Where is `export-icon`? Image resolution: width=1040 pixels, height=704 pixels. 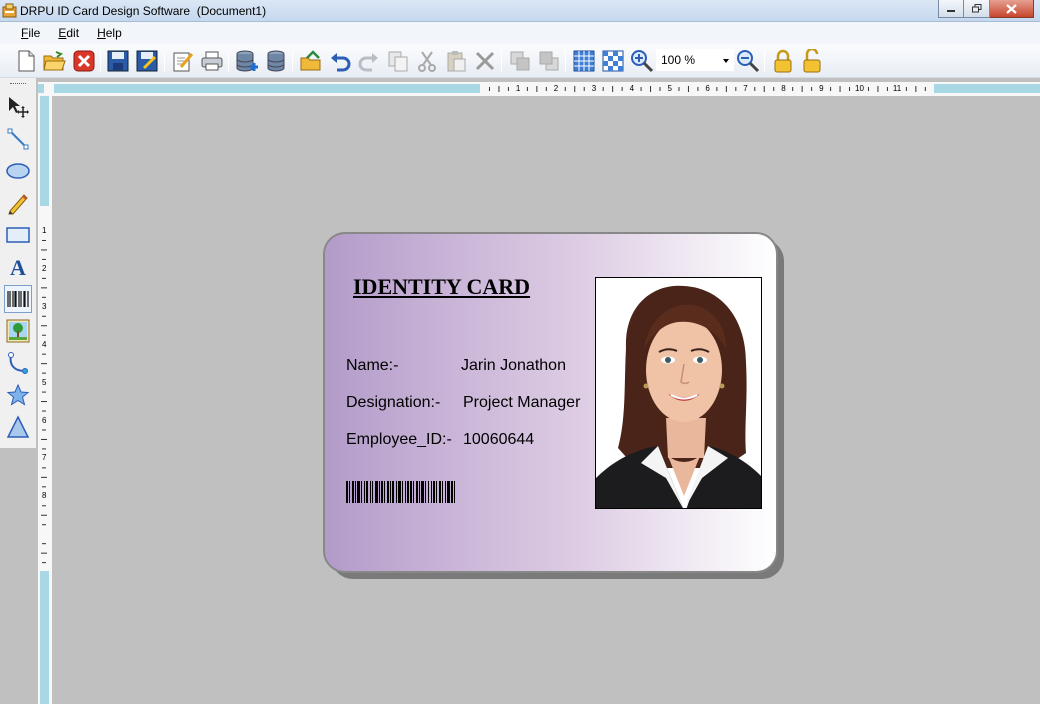 export-icon is located at coordinates (311, 61).